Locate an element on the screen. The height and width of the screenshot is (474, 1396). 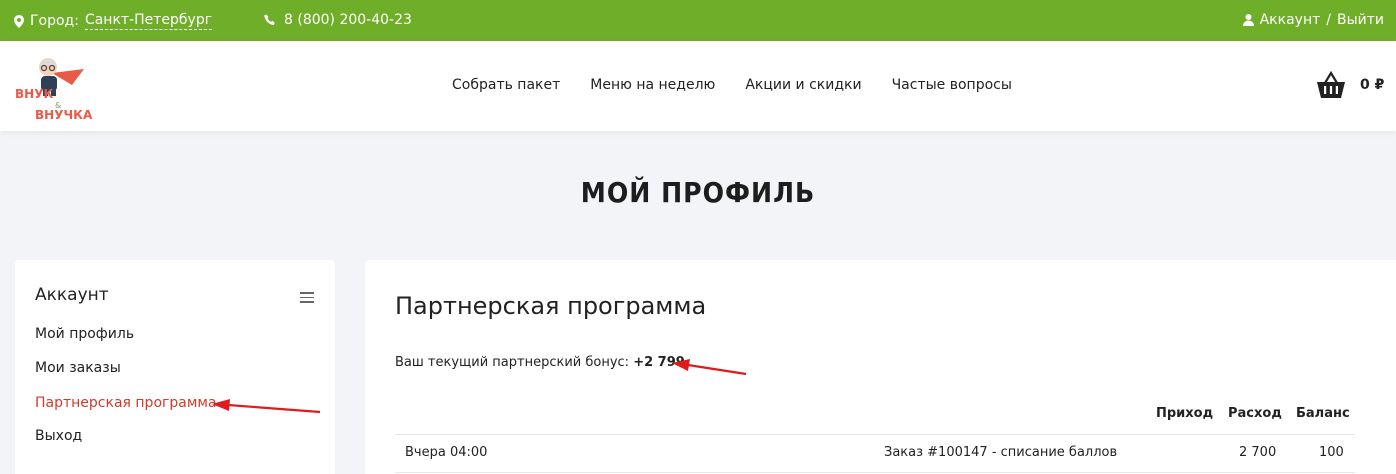
logout-link: Выйти is located at coordinates (1360, 20).